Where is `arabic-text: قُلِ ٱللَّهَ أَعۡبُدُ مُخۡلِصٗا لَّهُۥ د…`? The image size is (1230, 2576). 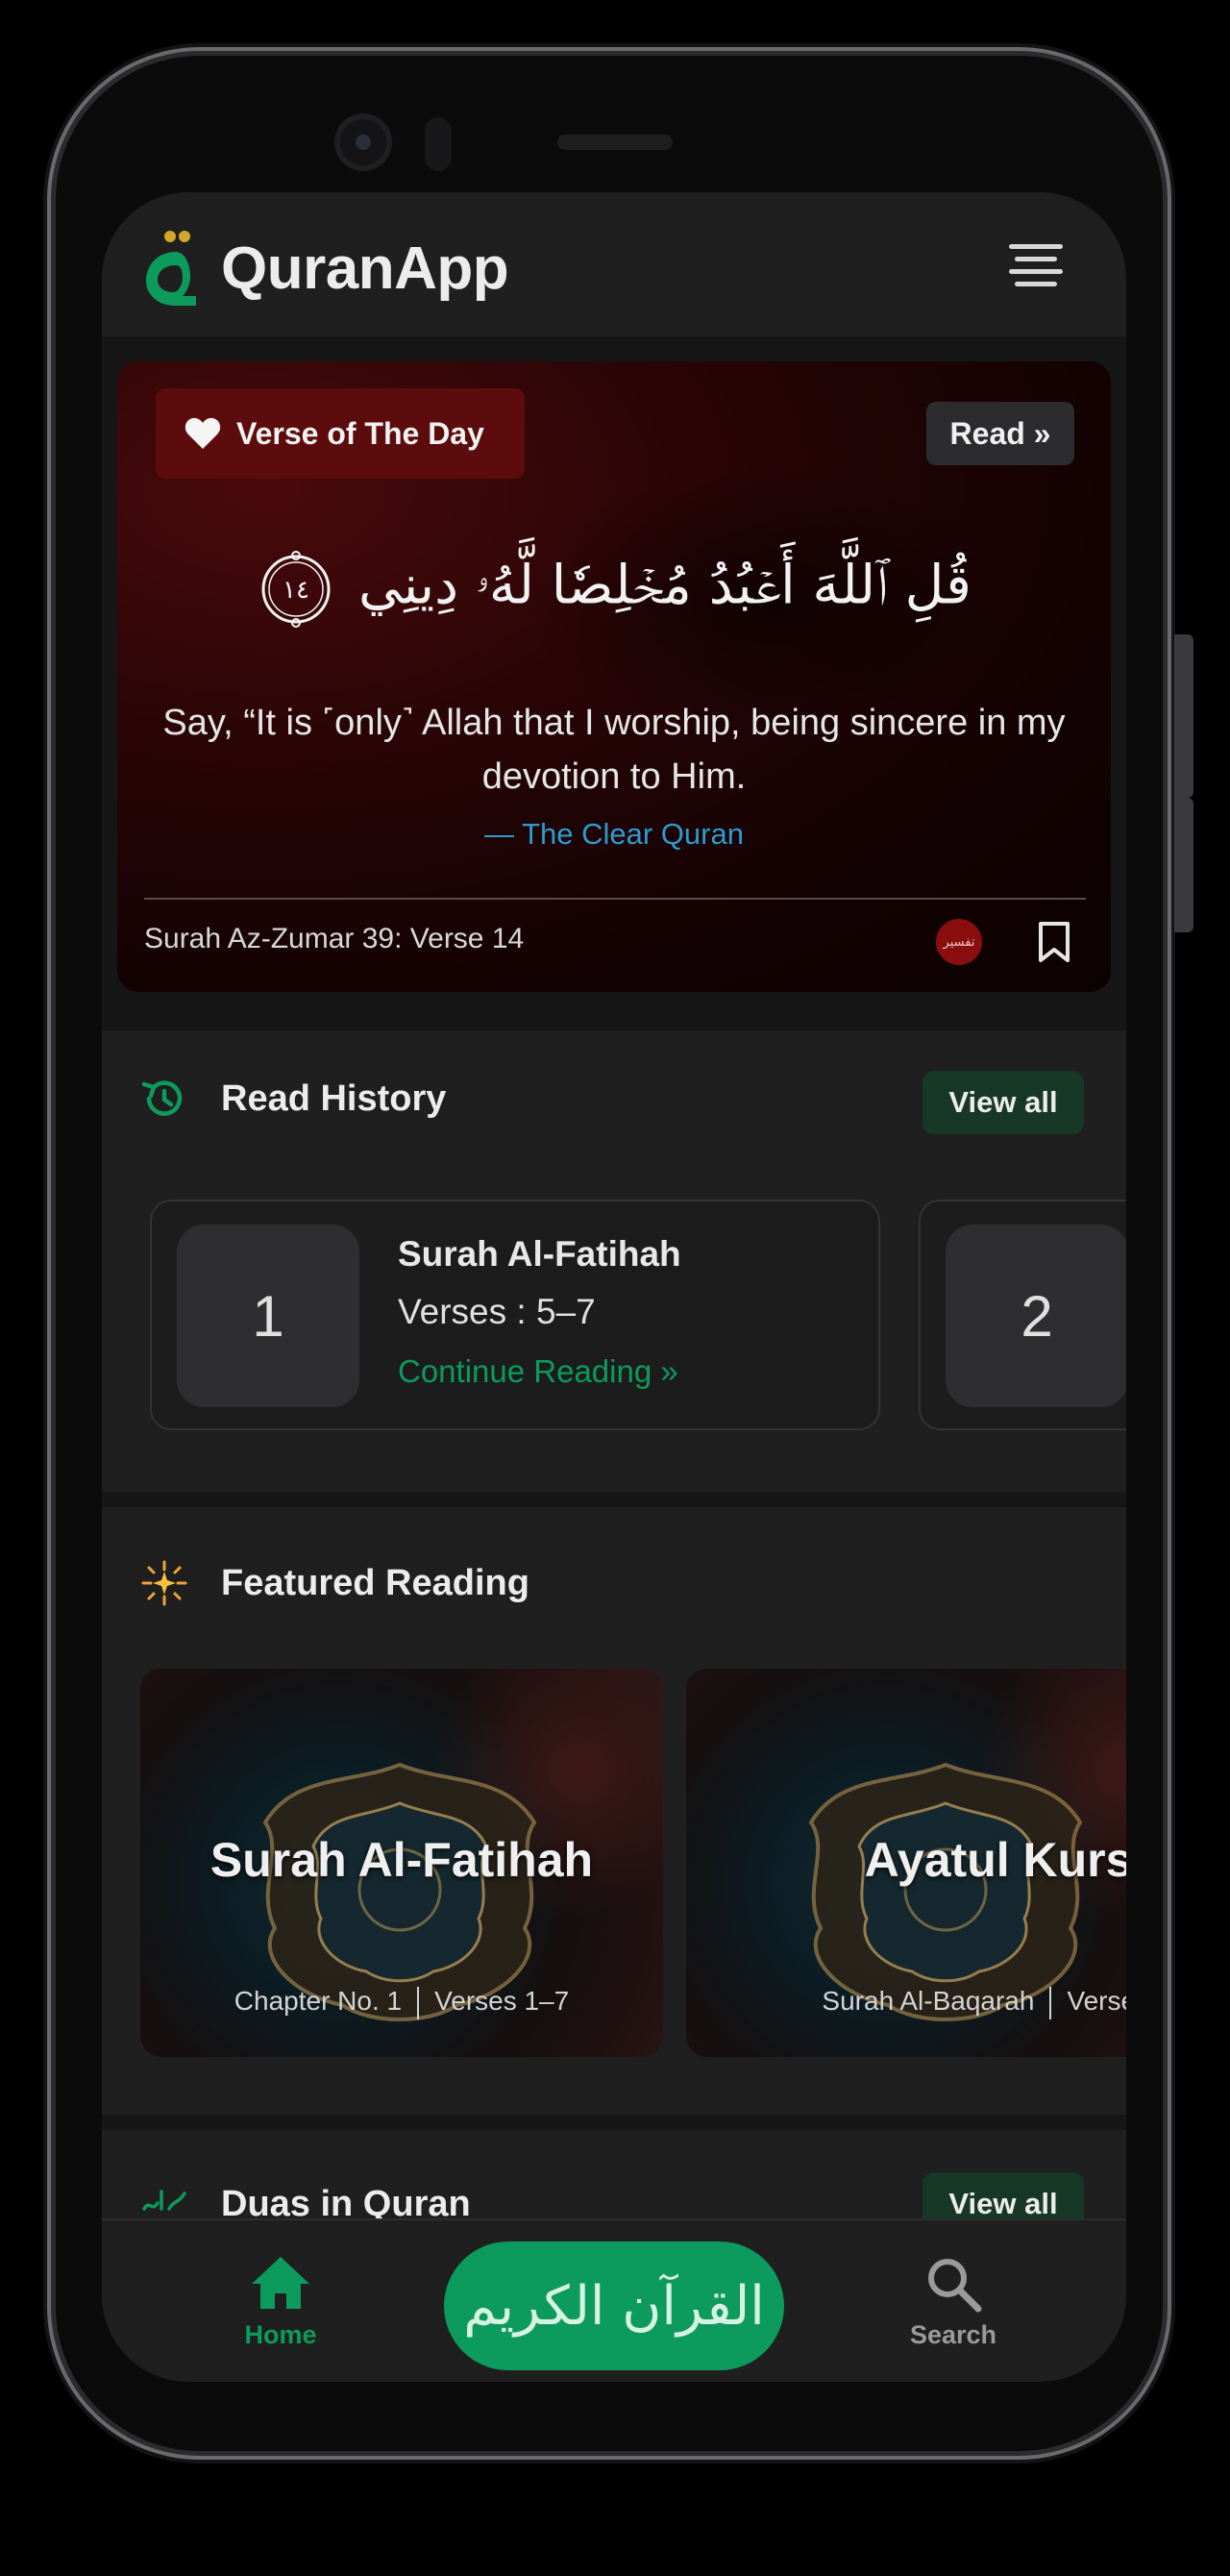 arabic-text: قُلِ ٱللَّهَ أَعۡبُدُ مُخۡلِصٗا لَّهُۥ د… is located at coordinates (665, 586).